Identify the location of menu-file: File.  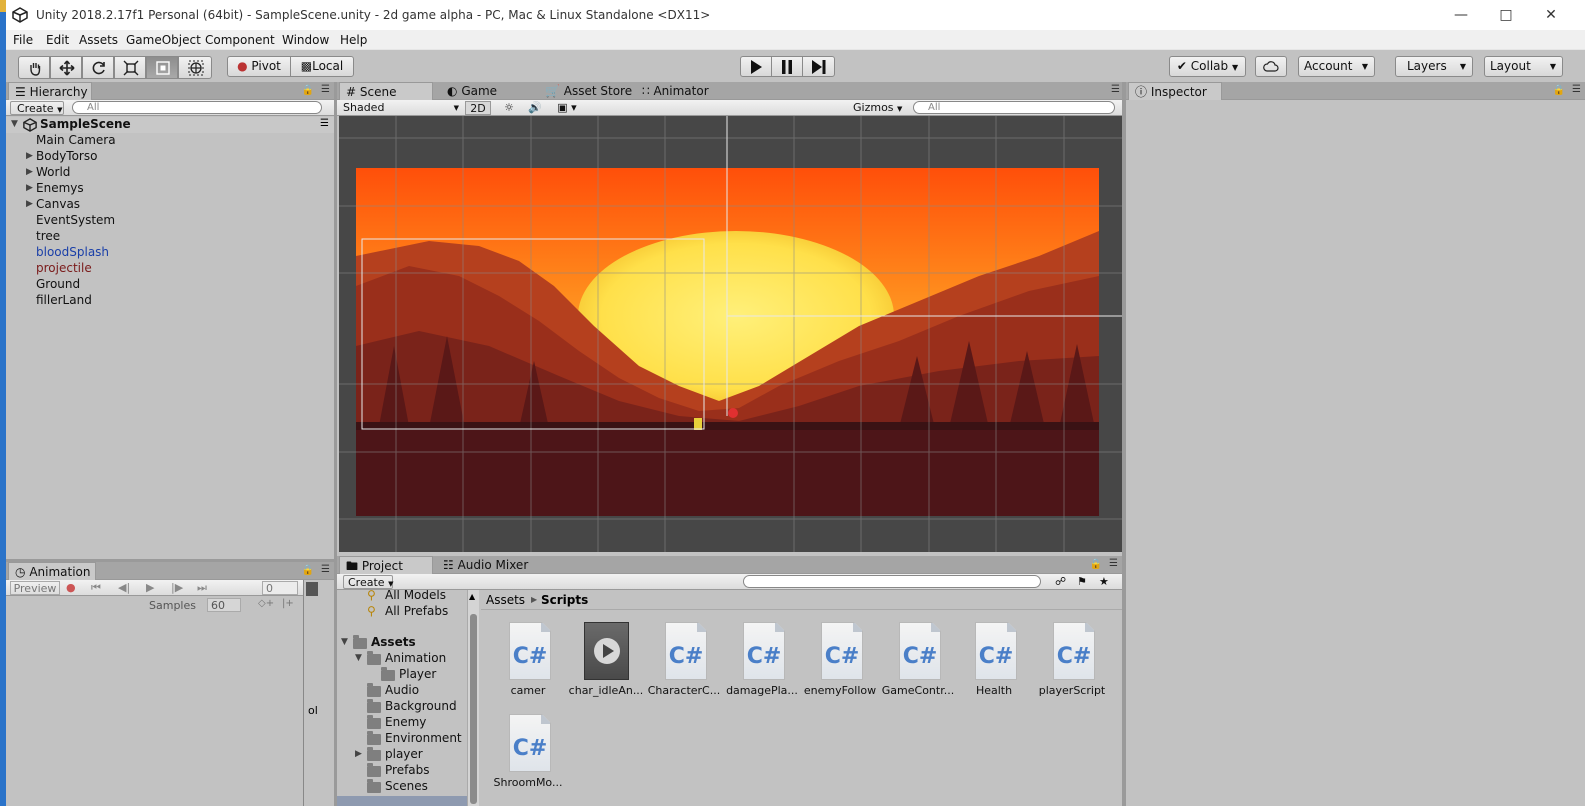
(23, 40).